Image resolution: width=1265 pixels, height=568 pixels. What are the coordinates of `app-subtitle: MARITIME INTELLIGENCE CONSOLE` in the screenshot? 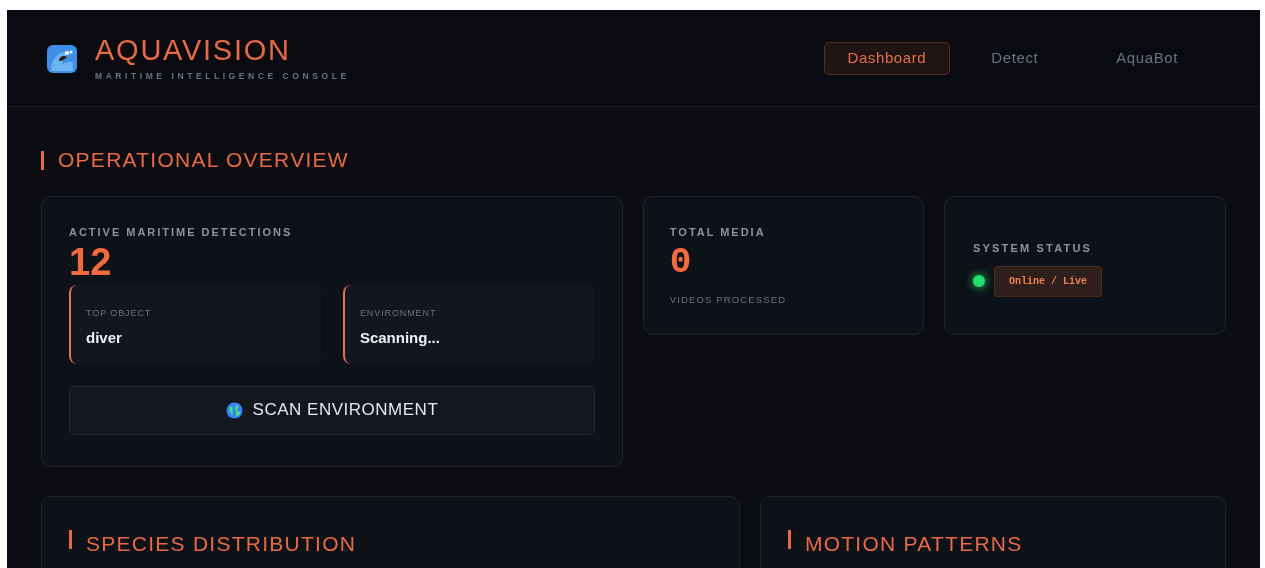 It's located at (222, 76).